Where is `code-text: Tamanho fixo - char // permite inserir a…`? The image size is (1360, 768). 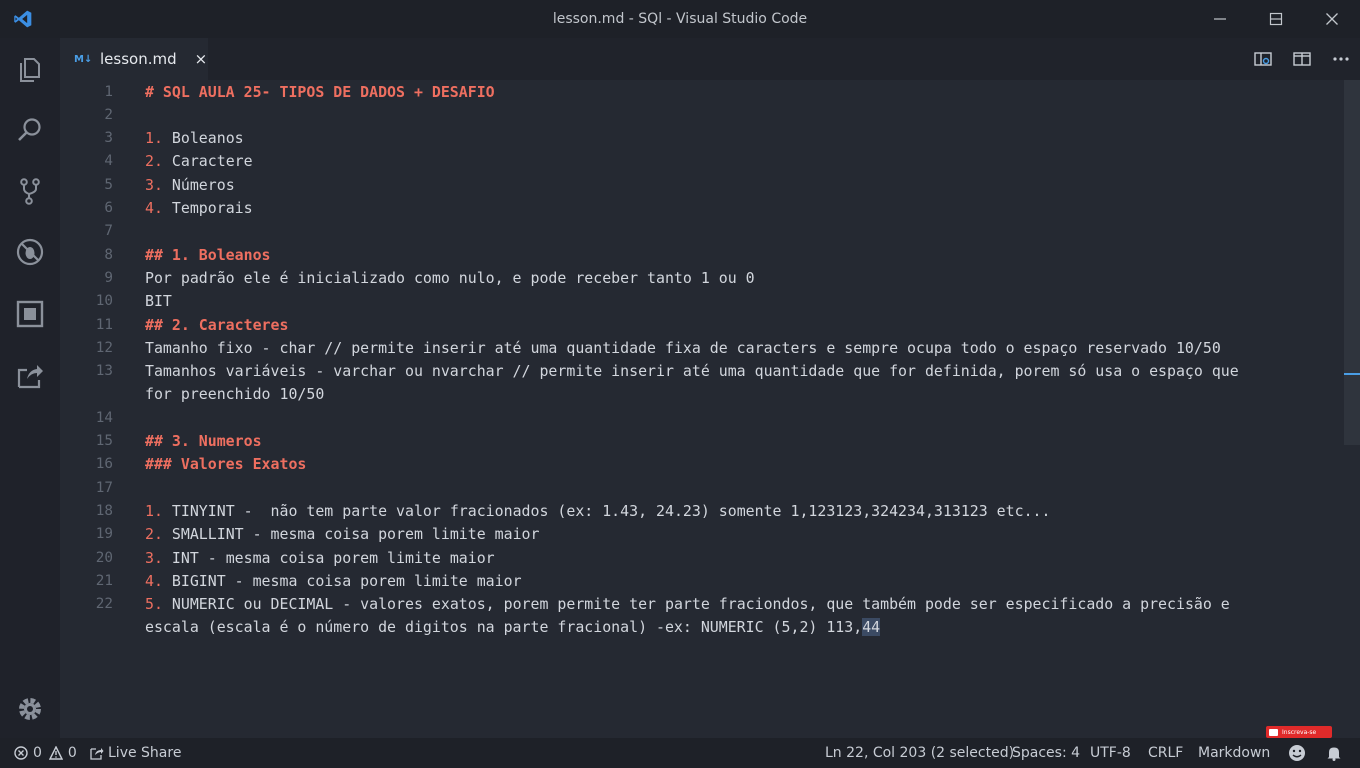 code-text: Tamanho fixo - char // permite inserir a… is located at coordinates (683, 347).